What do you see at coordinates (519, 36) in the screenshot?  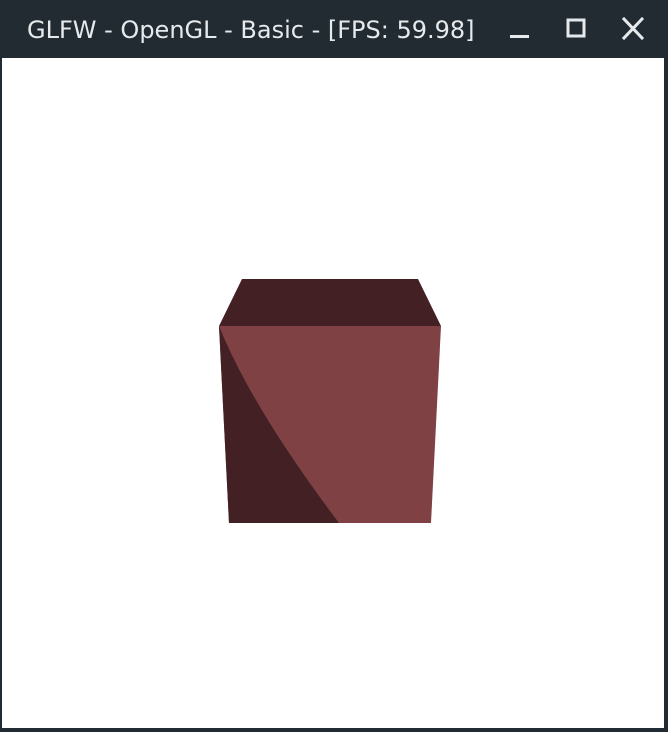 I see `minimize-icon` at bounding box center [519, 36].